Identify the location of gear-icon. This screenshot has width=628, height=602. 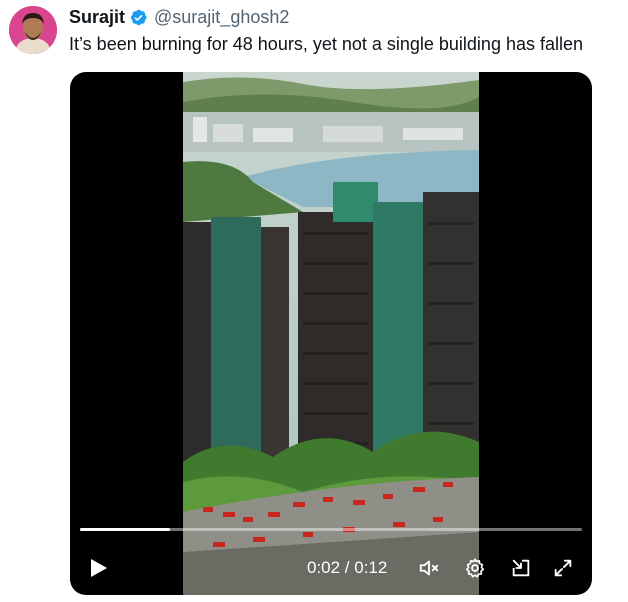
(475, 568).